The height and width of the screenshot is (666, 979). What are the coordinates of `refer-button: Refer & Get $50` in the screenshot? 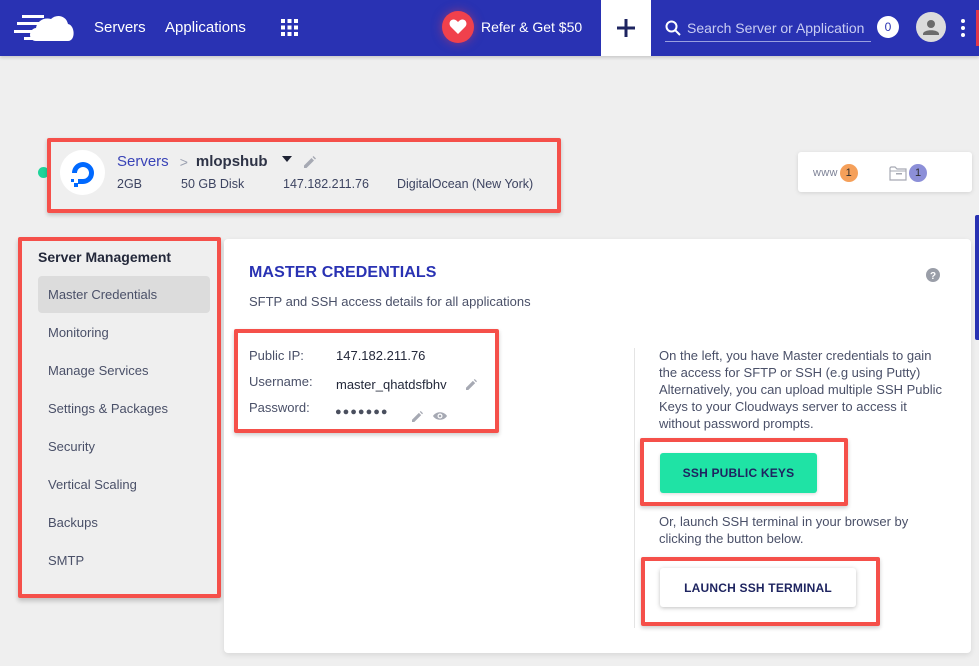 It's located at (512, 27).